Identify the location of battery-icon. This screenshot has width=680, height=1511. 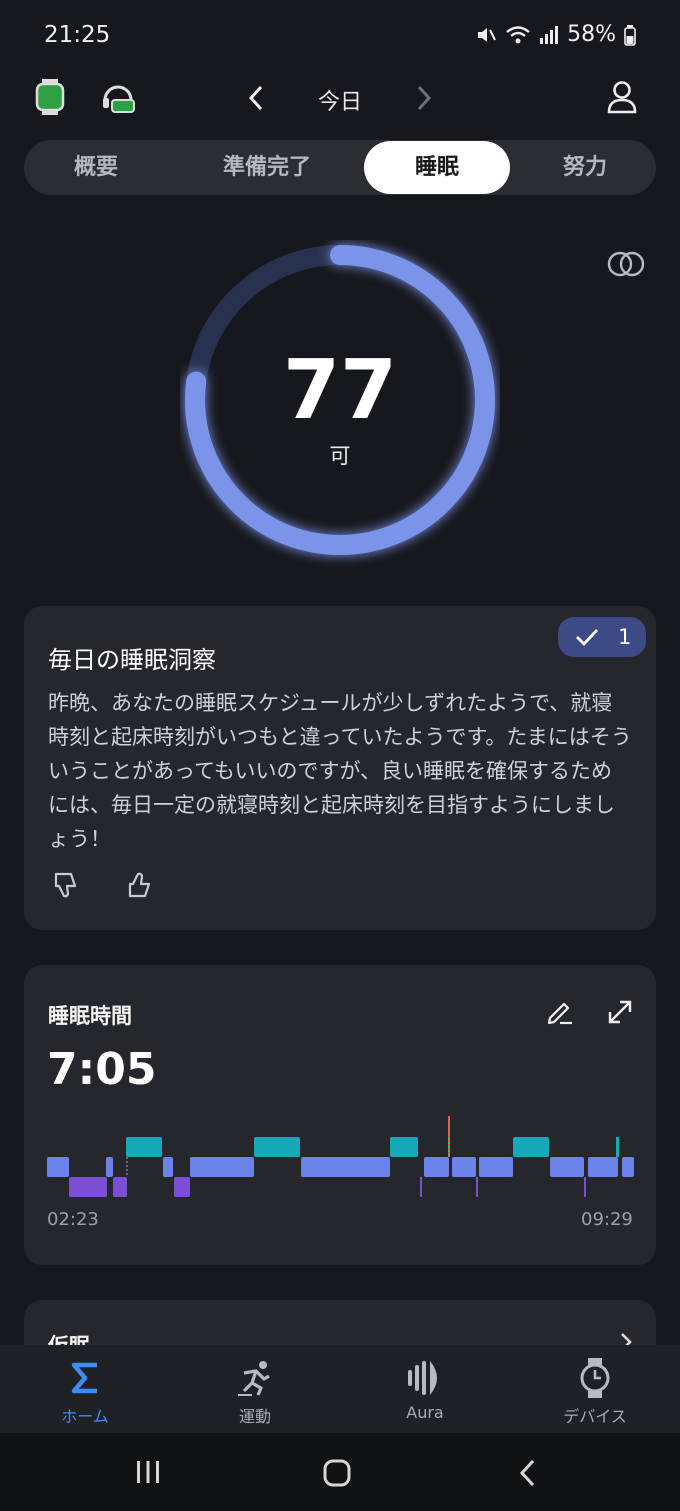
(630, 35).